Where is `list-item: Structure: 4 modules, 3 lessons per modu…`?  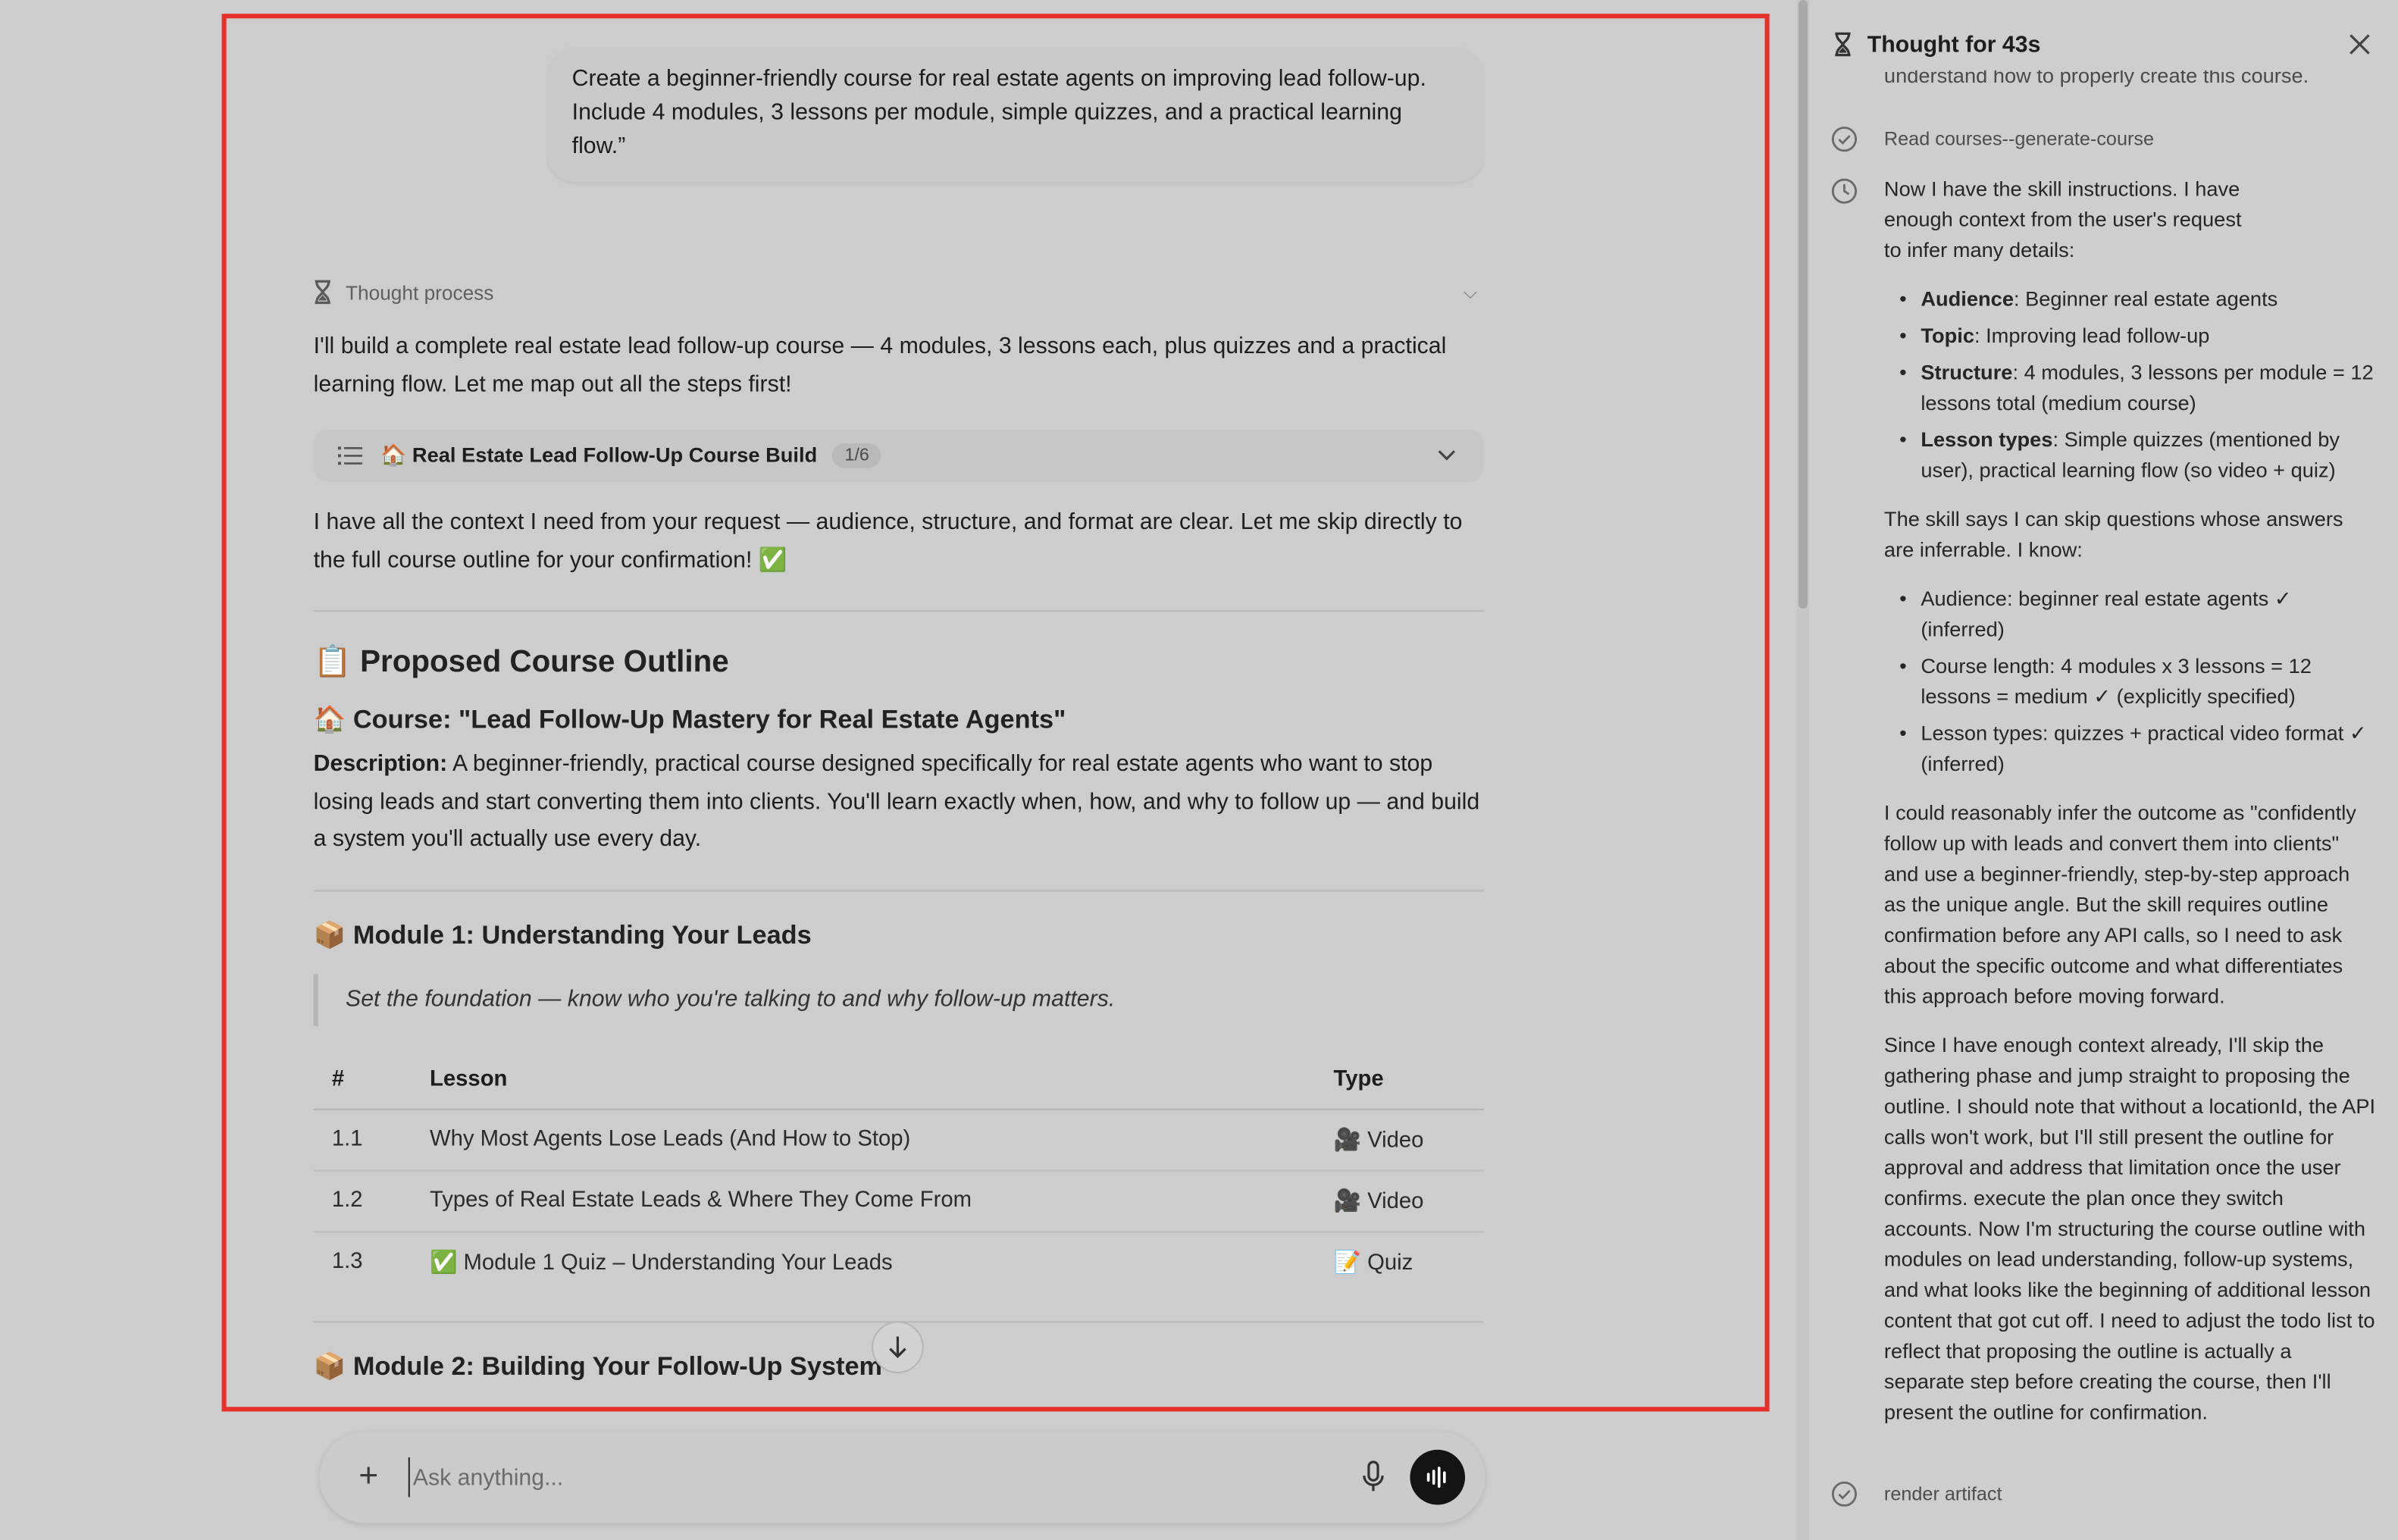 list-item: Structure: 4 modules, 3 lessons per modu… is located at coordinates (2137, 388).